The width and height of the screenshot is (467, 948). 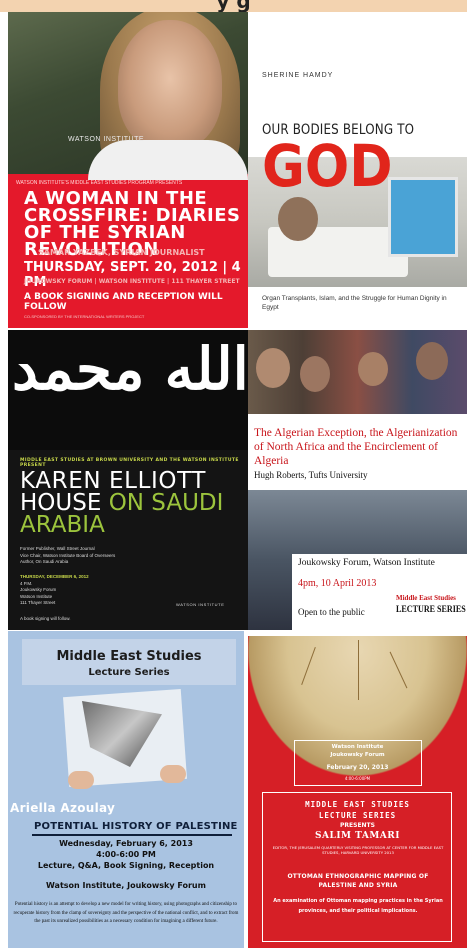 I want to click on series-label-top: MIDDLE EAST STUDIES, so click(x=357, y=804).